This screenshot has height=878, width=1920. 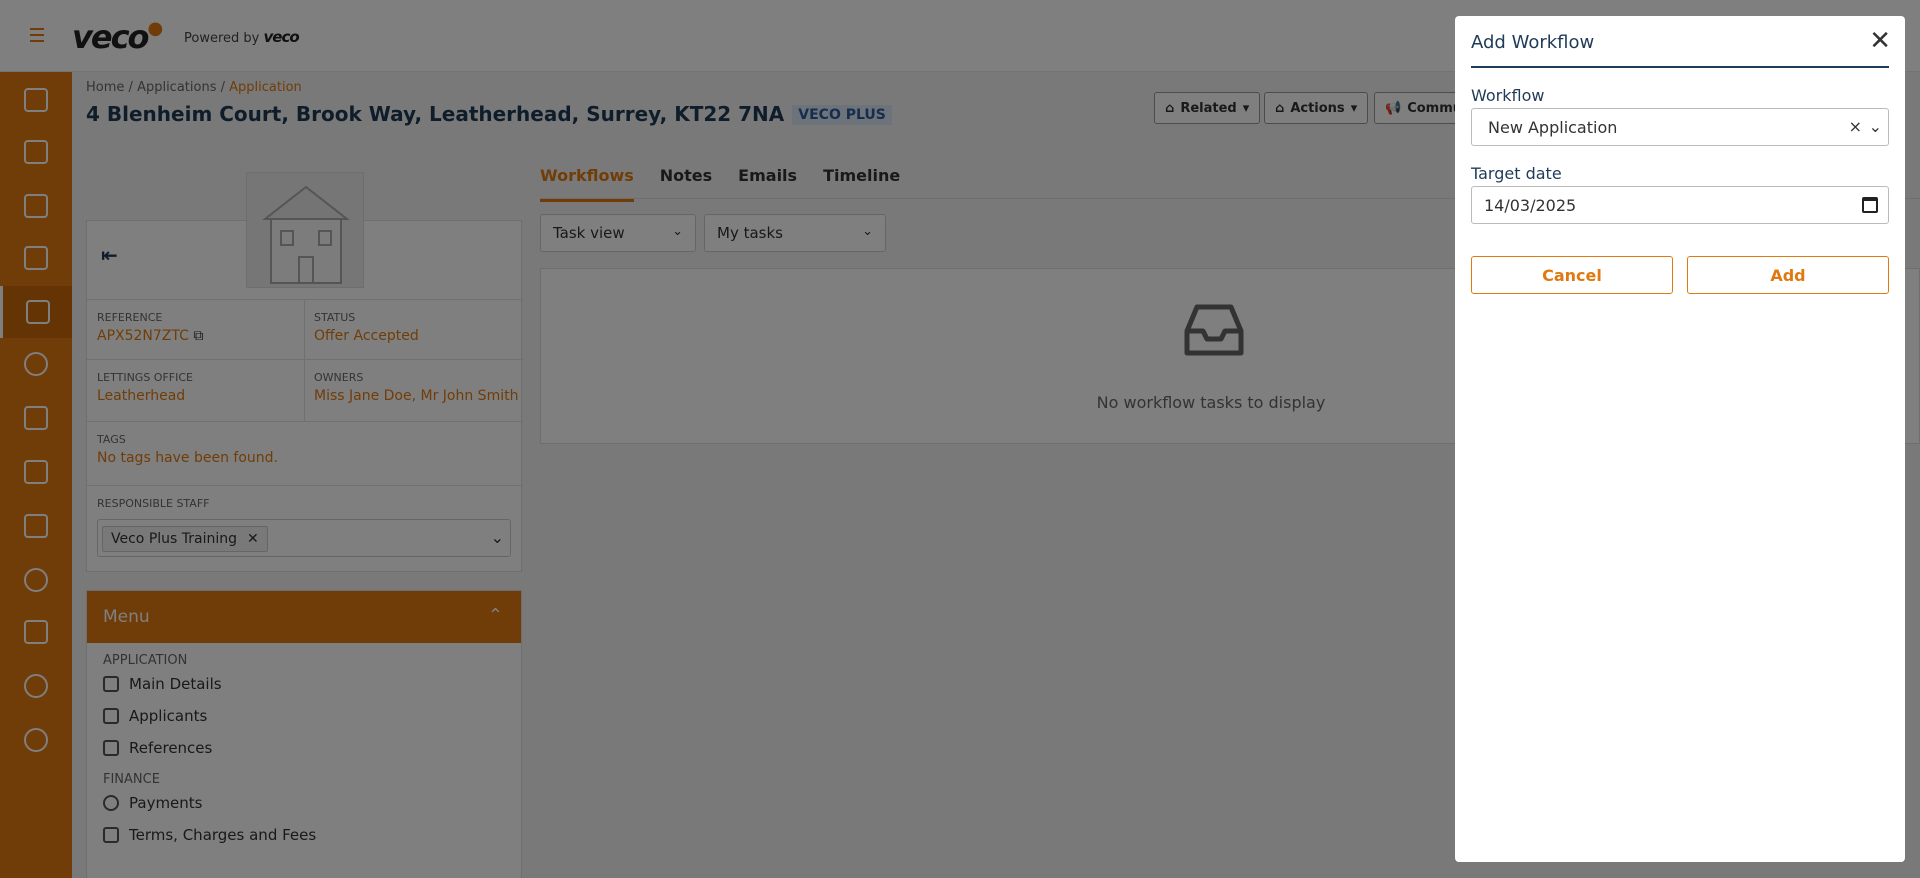 What do you see at coordinates (1680, 127) in the screenshot?
I see `workflow-select: New Application × ⌄` at bounding box center [1680, 127].